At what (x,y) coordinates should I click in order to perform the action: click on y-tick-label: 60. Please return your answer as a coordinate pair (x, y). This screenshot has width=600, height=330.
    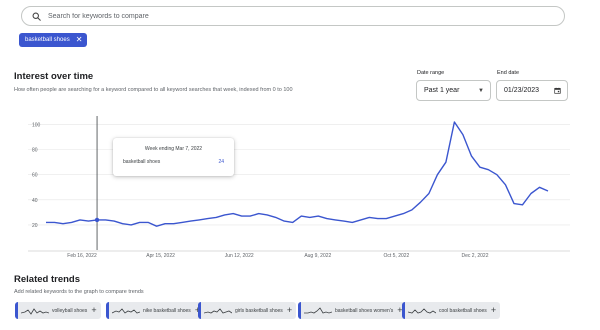
    Looking at the image, I should click on (35, 176).